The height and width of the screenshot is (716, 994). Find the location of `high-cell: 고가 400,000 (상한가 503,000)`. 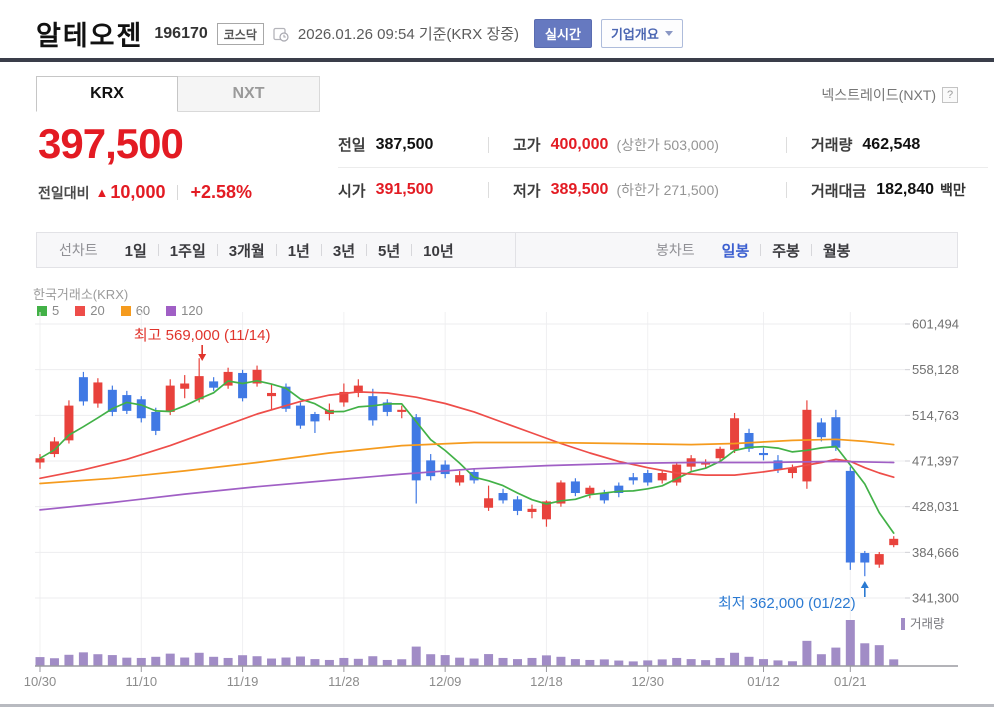

high-cell: 고가 400,000 (상한가 503,000) is located at coordinates (637, 144).